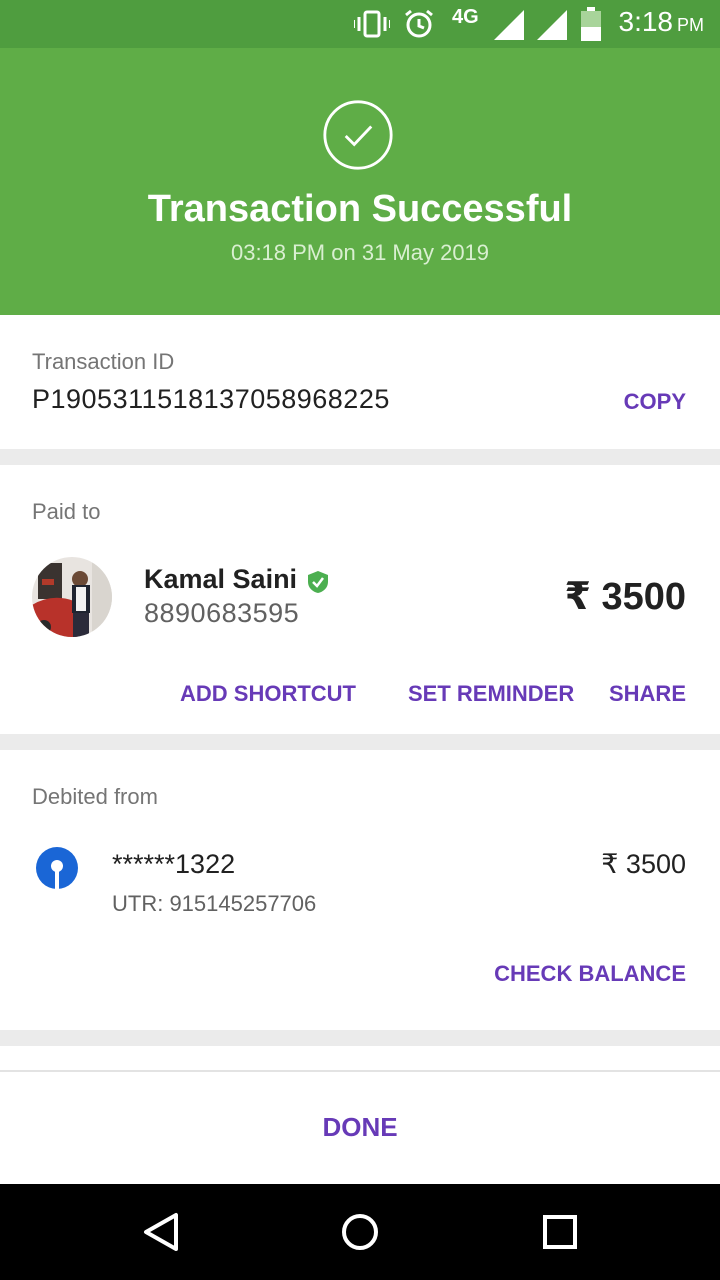 The image size is (720, 1280). I want to click on status-time: 3:18 PM, so click(662, 22).